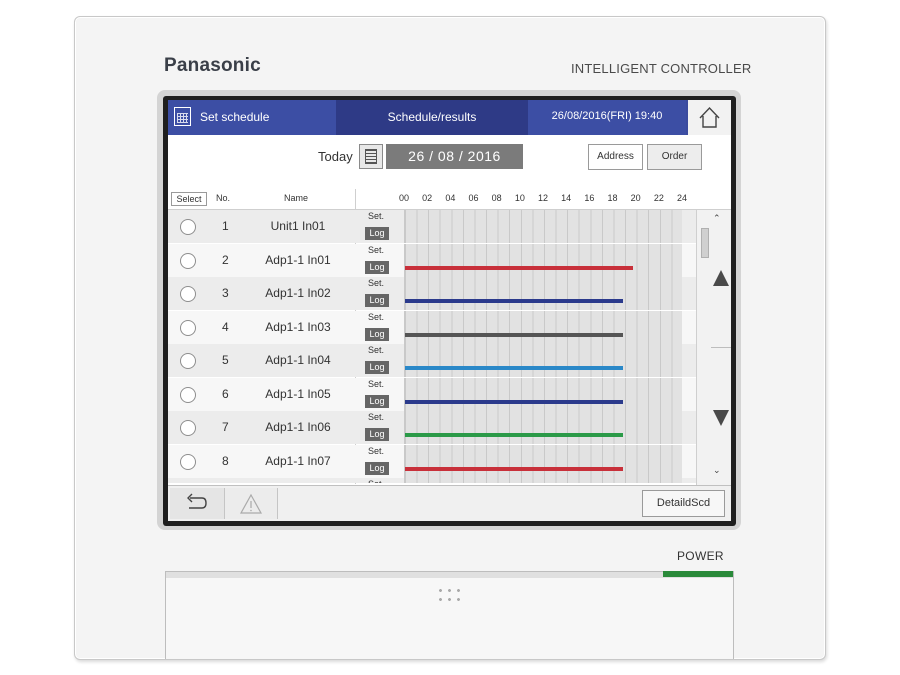  What do you see at coordinates (225, 326) in the screenshot?
I see `row-number: 4` at bounding box center [225, 326].